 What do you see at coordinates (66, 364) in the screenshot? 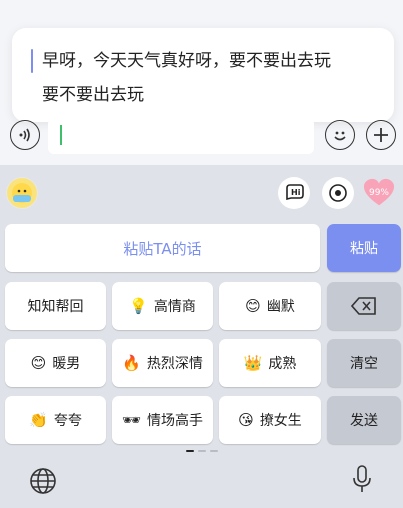
I see `style-key-label: 暖男` at bounding box center [66, 364].